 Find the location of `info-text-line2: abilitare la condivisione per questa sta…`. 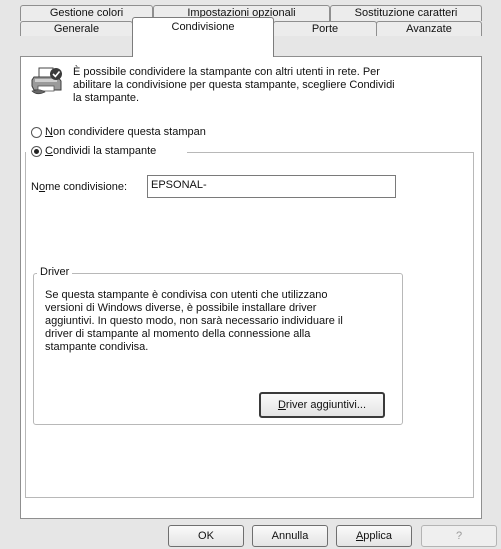

info-text-line2: abilitare la condivisione per questa sta… is located at coordinates (234, 85).